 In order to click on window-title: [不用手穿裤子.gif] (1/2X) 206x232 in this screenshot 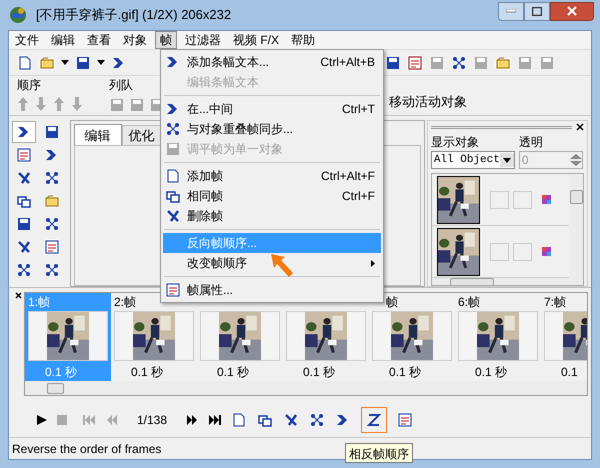, I will do `click(134, 15)`.